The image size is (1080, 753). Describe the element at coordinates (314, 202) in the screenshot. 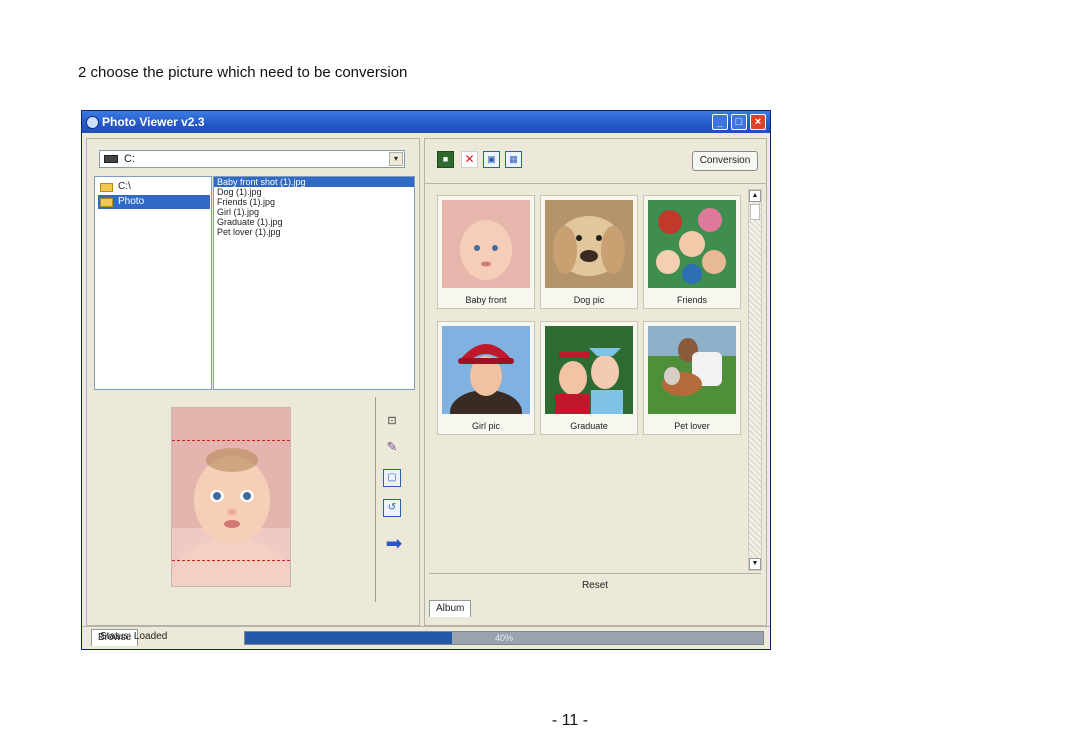

I see `file-list-item: Friends (1).jpg` at that location.